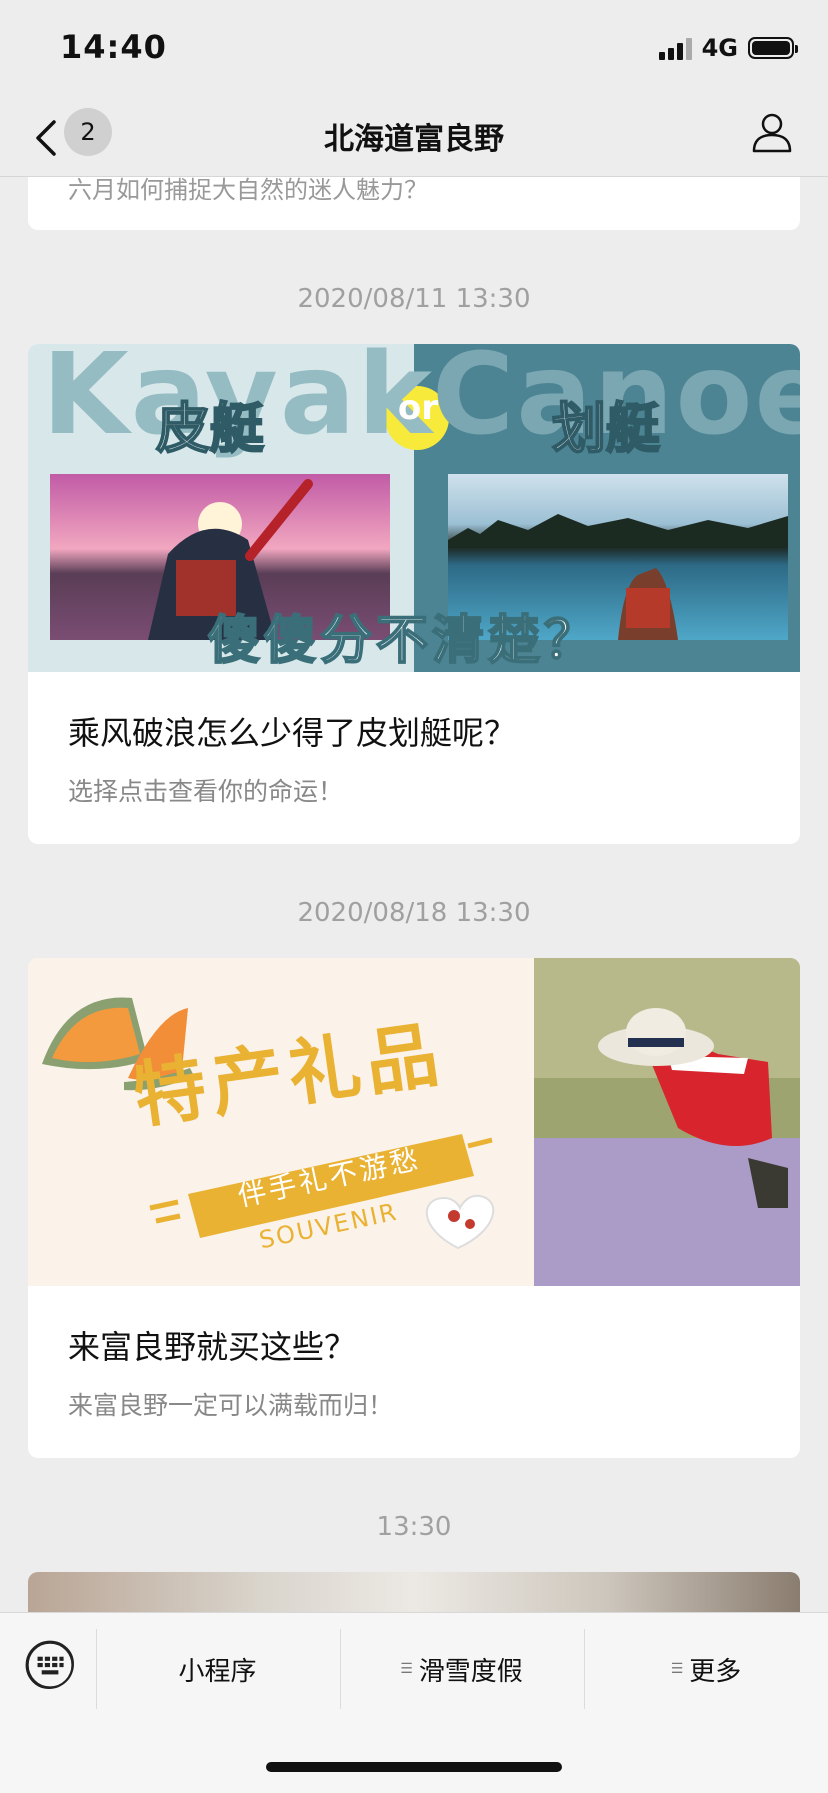 This screenshot has width=828, height=1793. Describe the element at coordinates (772, 132) in the screenshot. I see `user-icon` at that location.